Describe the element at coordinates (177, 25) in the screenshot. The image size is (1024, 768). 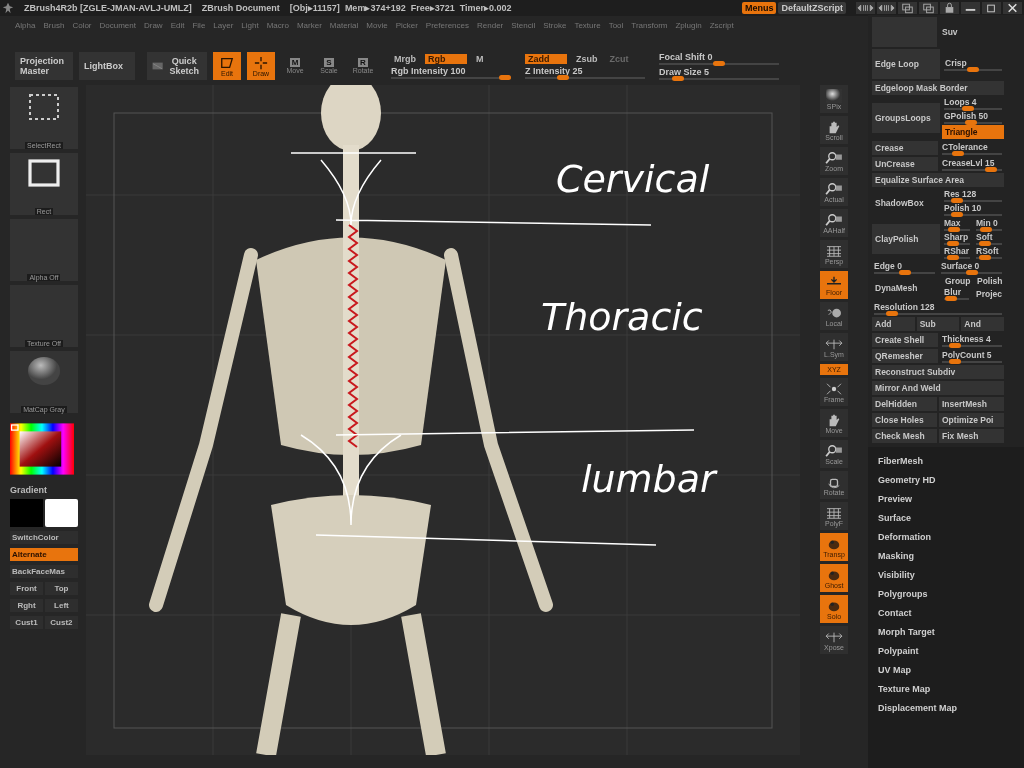
I see `menu-item: Edit` at that location.